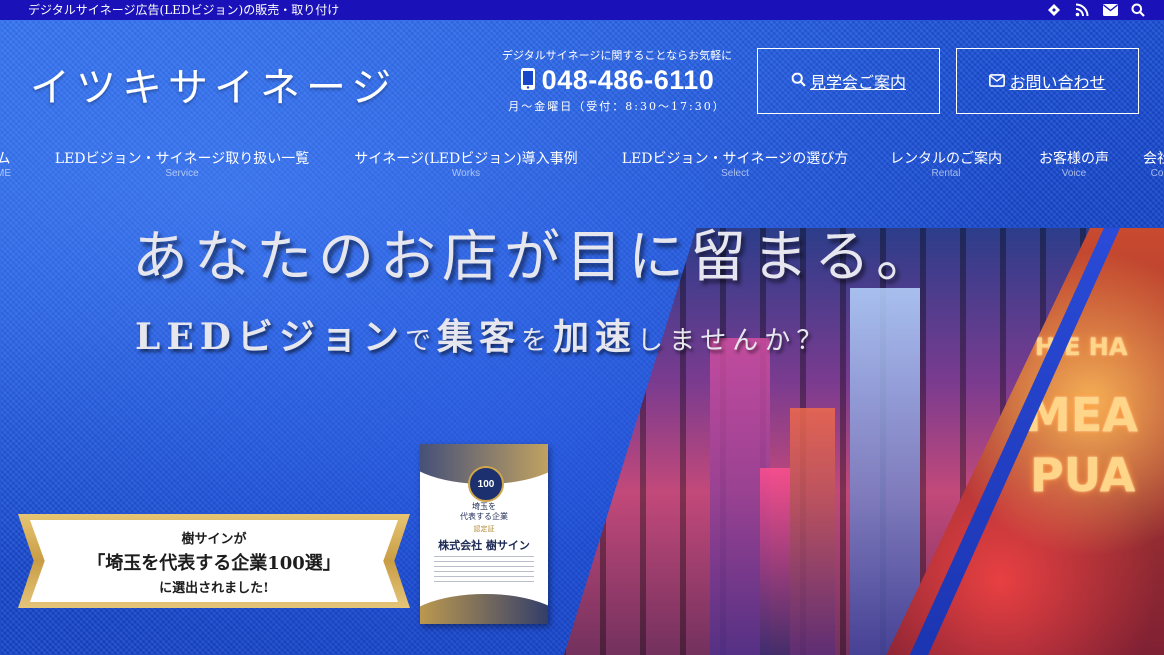  Describe the element at coordinates (214, 539) in the screenshot. I see `award-ribbon-line1: 樹サインが` at that location.